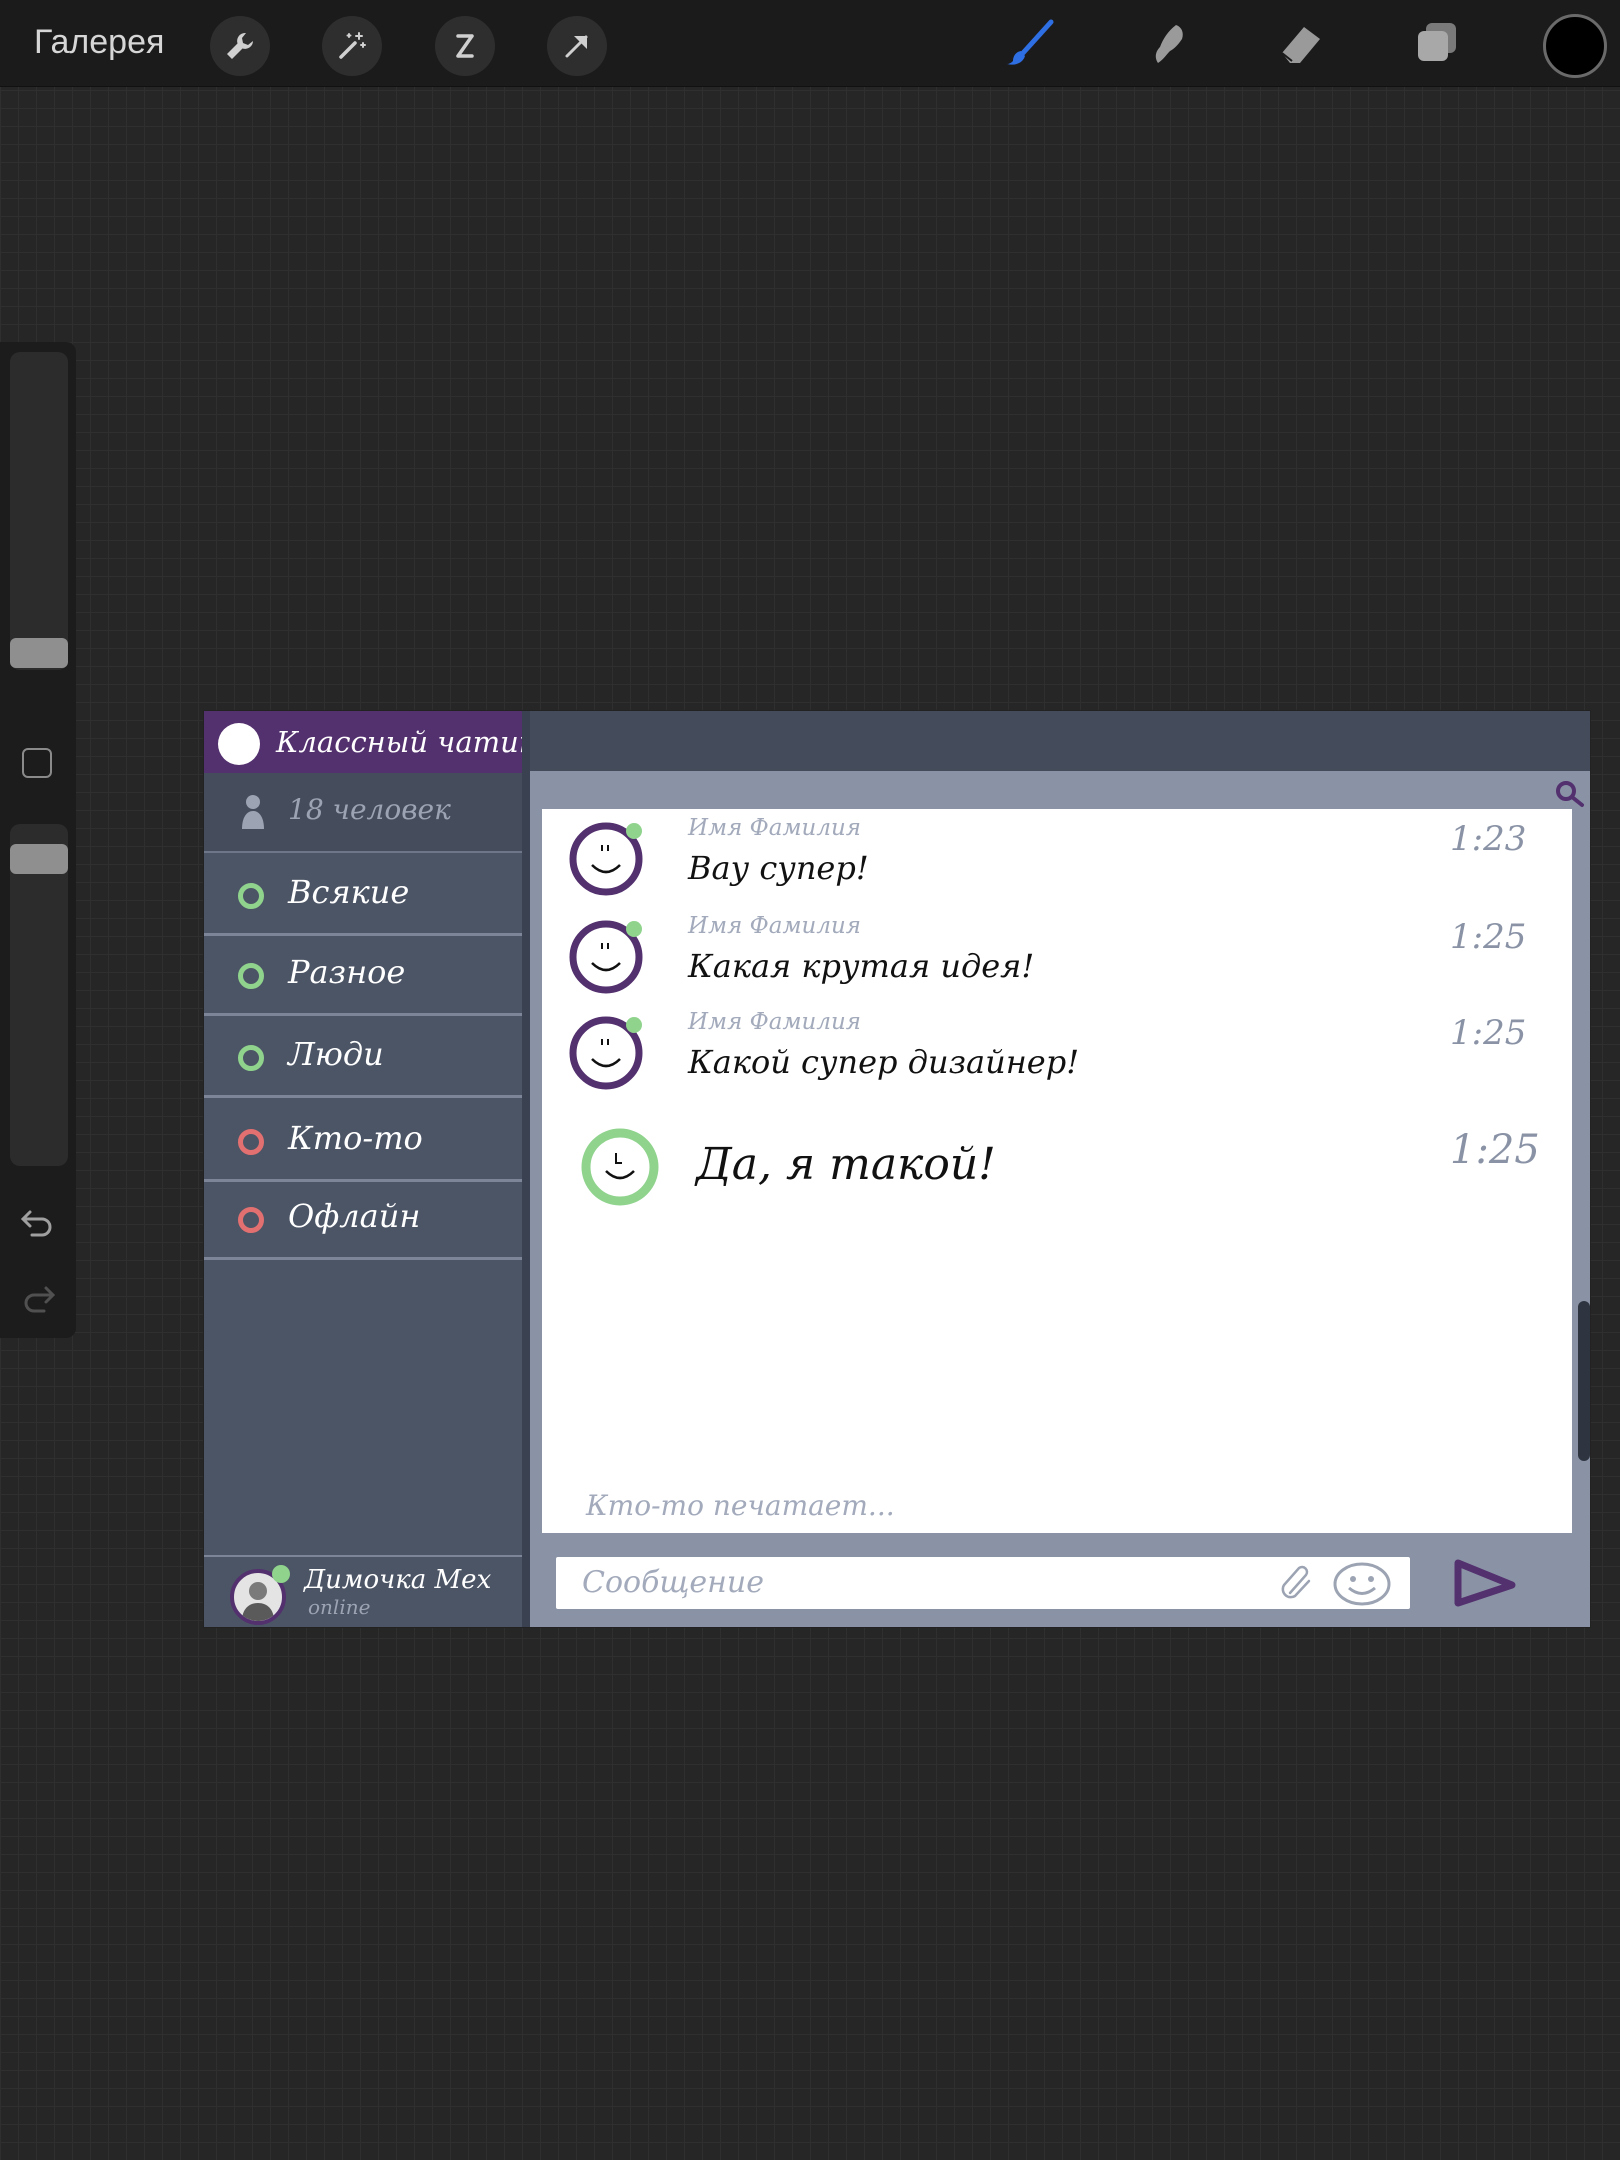 The height and width of the screenshot is (2160, 1620). Describe the element at coordinates (39, 859) in the screenshot. I see `opacity-handle` at that location.